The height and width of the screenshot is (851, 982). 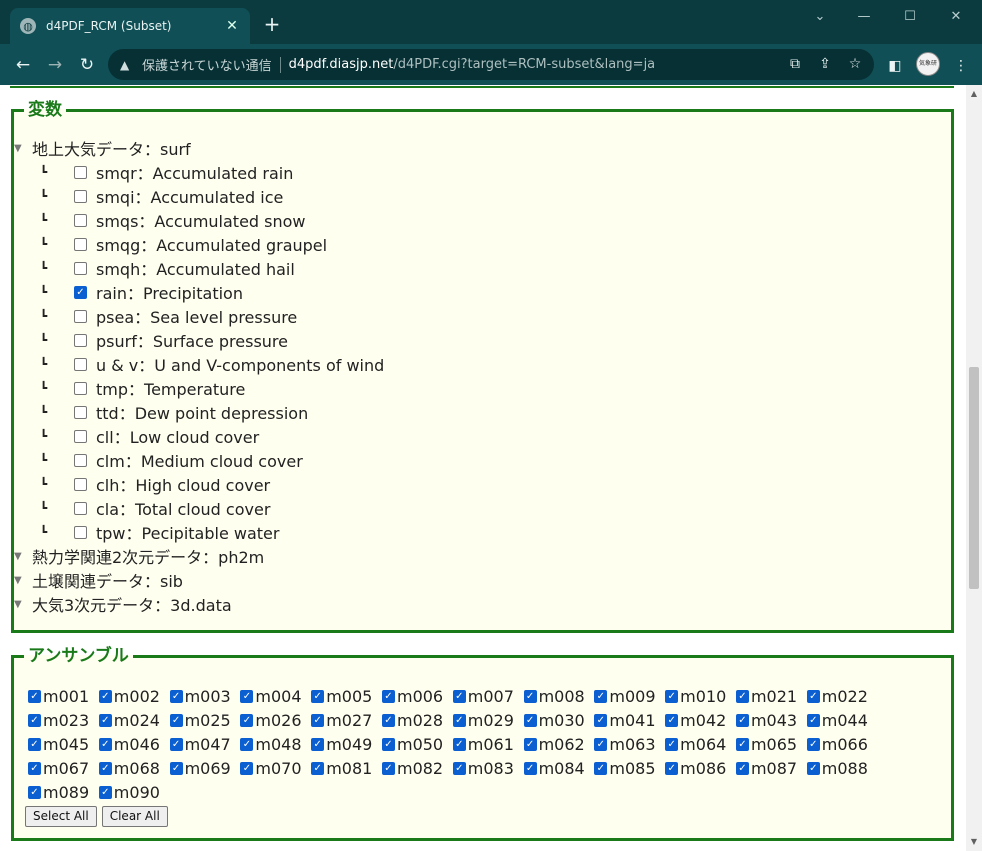 What do you see at coordinates (55, 65) in the screenshot?
I see `forward-icon: →` at bounding box center [55, 65].